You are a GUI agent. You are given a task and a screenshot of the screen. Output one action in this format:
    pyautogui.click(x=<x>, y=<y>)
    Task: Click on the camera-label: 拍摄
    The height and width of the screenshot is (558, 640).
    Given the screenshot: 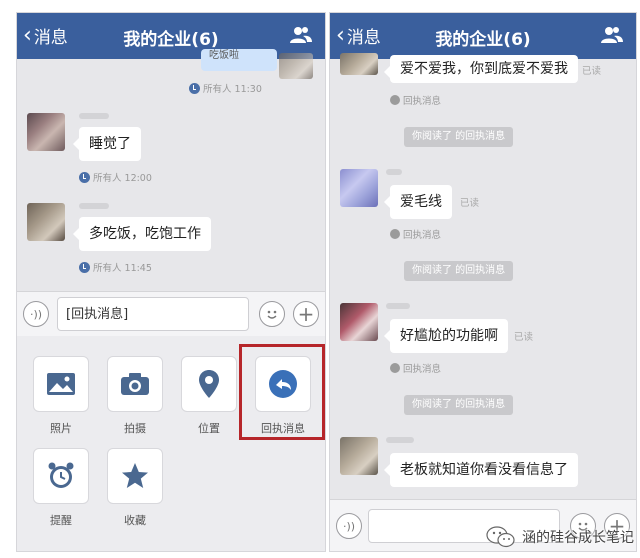 What is the action you would take?
    pyautogui.click(x=135, y=428)
    